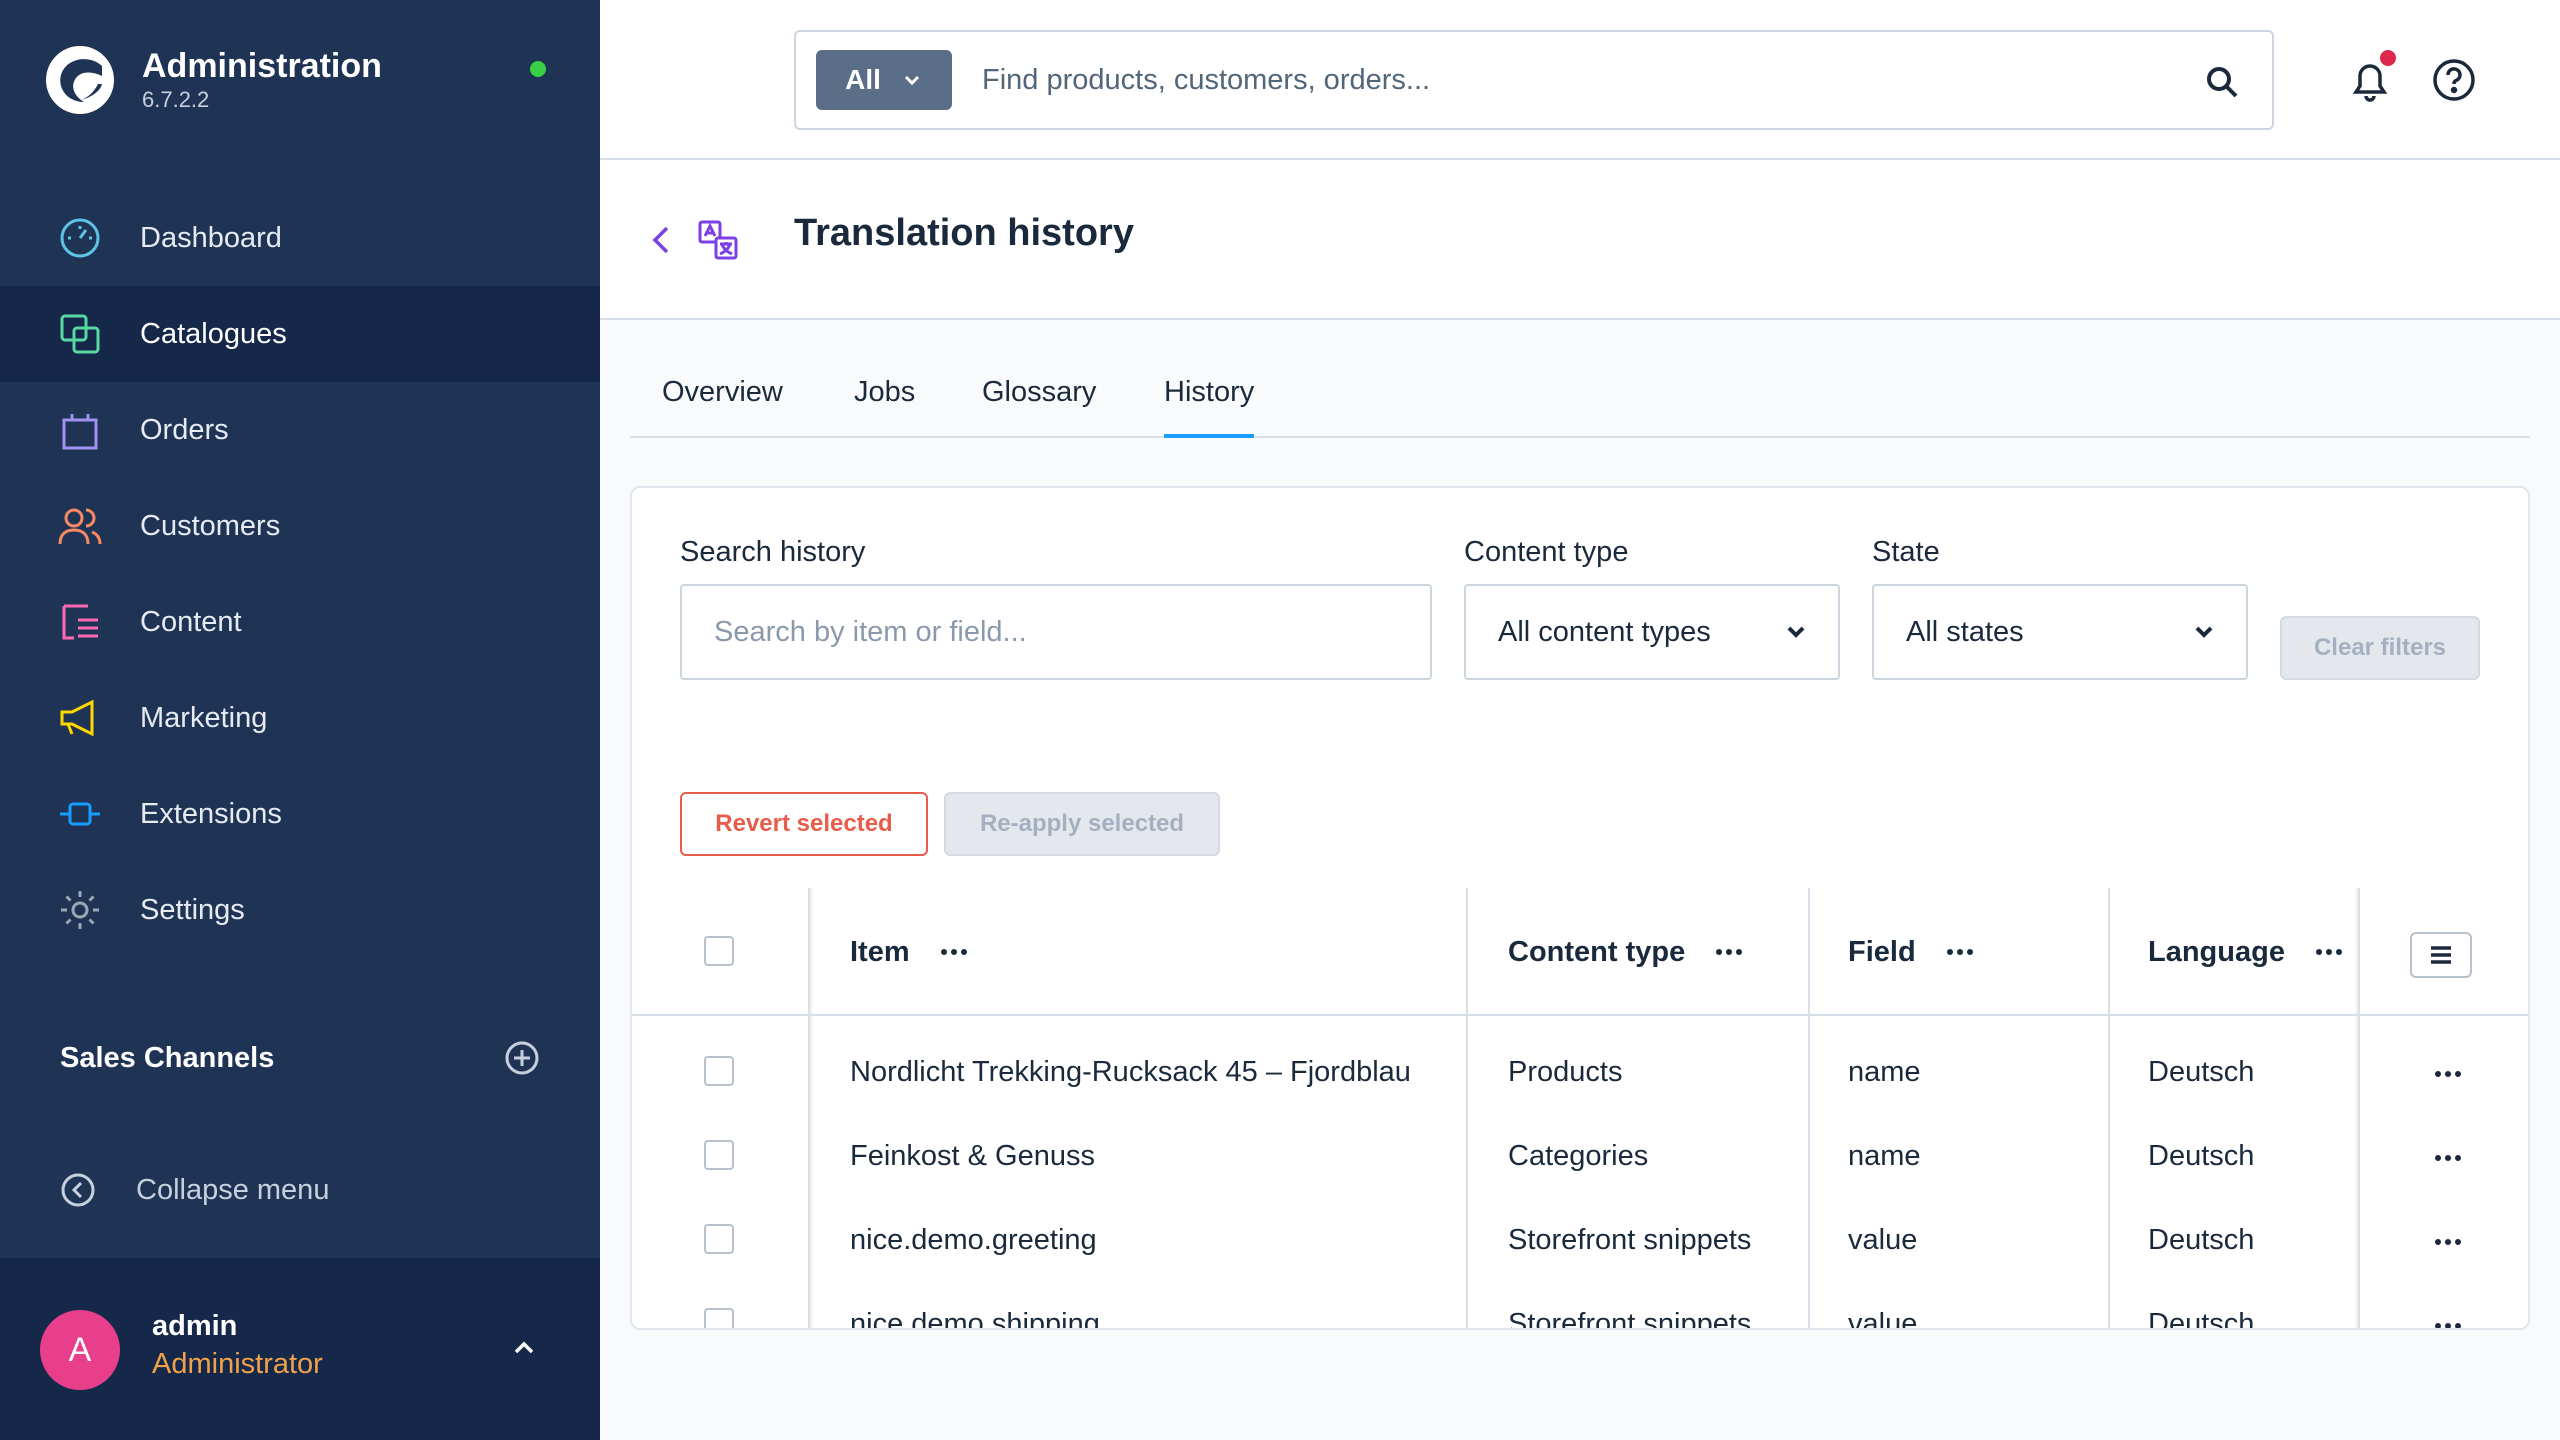  I want to click on global-search: All, so click(1534, 80).